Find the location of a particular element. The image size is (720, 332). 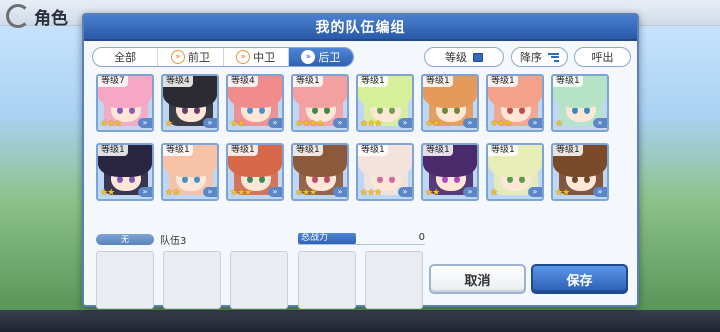

position-back-icon: » is located at coordinates (308, 57).